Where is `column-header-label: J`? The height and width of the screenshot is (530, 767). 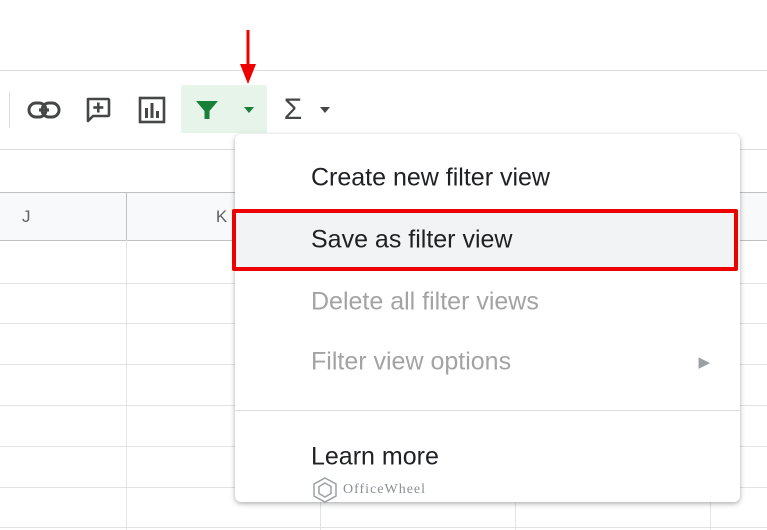 column-header-label: J is located at coordinates (26, 216).